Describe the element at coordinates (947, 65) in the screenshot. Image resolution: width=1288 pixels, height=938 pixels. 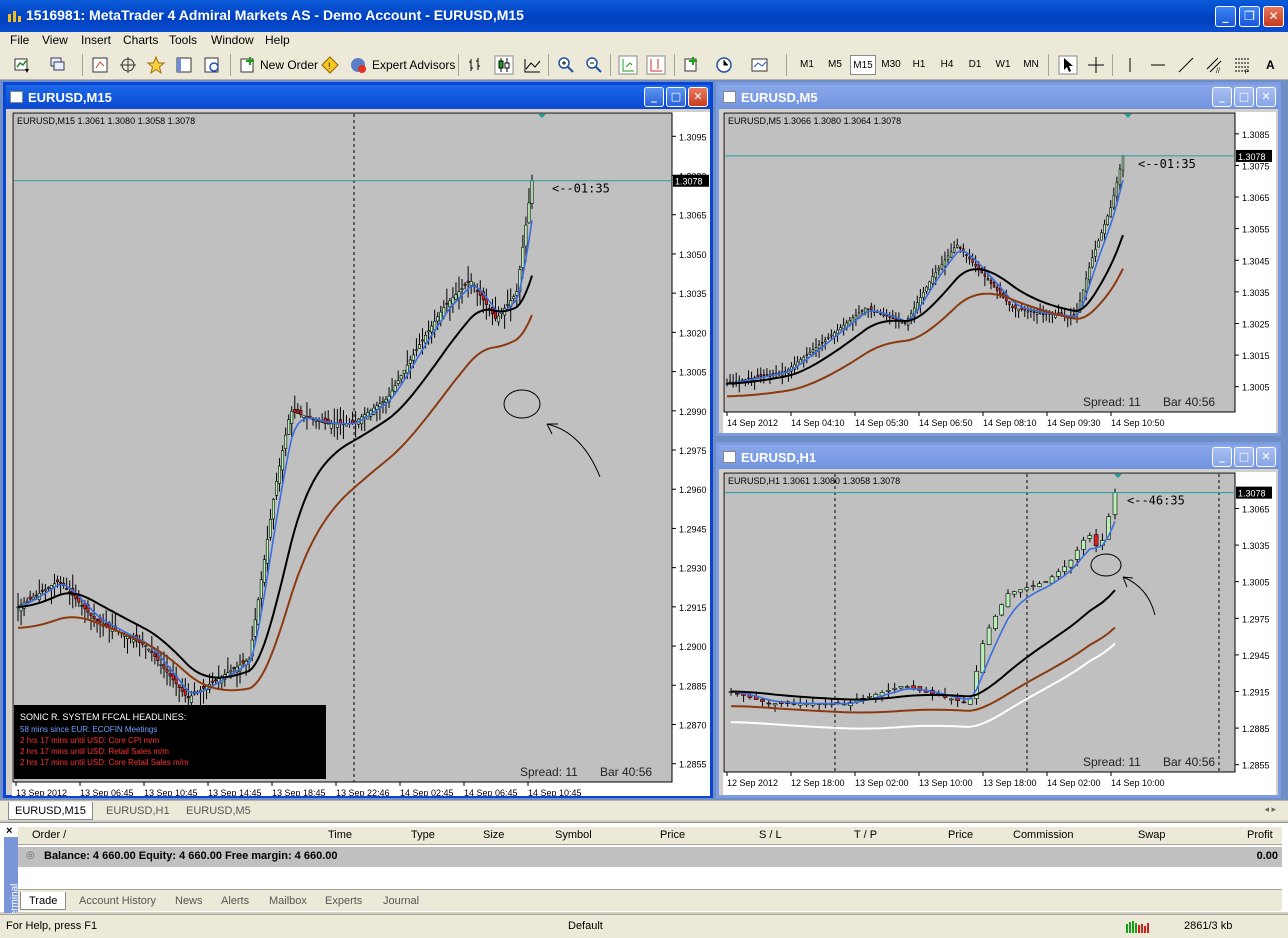
I see `timeframe-h4: H4` at that location.